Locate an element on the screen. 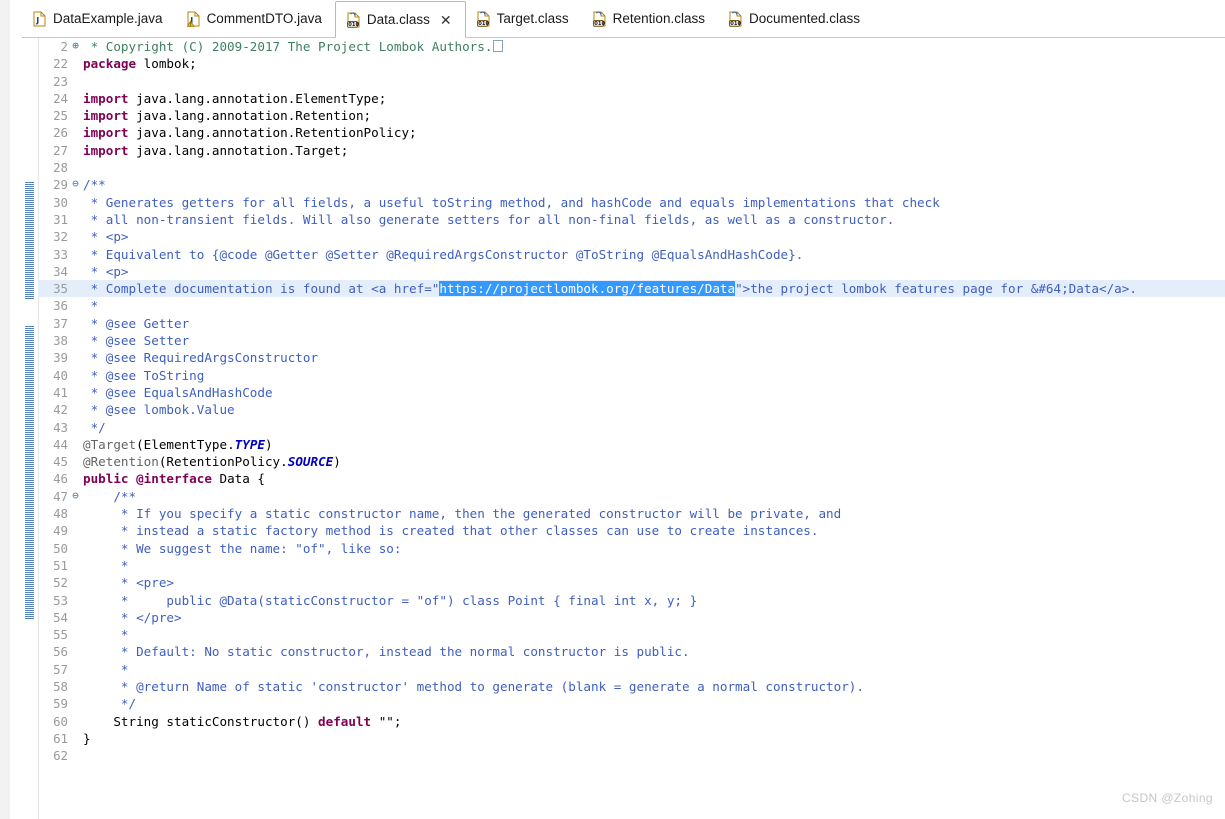 This screenshot has height=819, width=1225. line-number: 62 is located at coordinates (60, 756).